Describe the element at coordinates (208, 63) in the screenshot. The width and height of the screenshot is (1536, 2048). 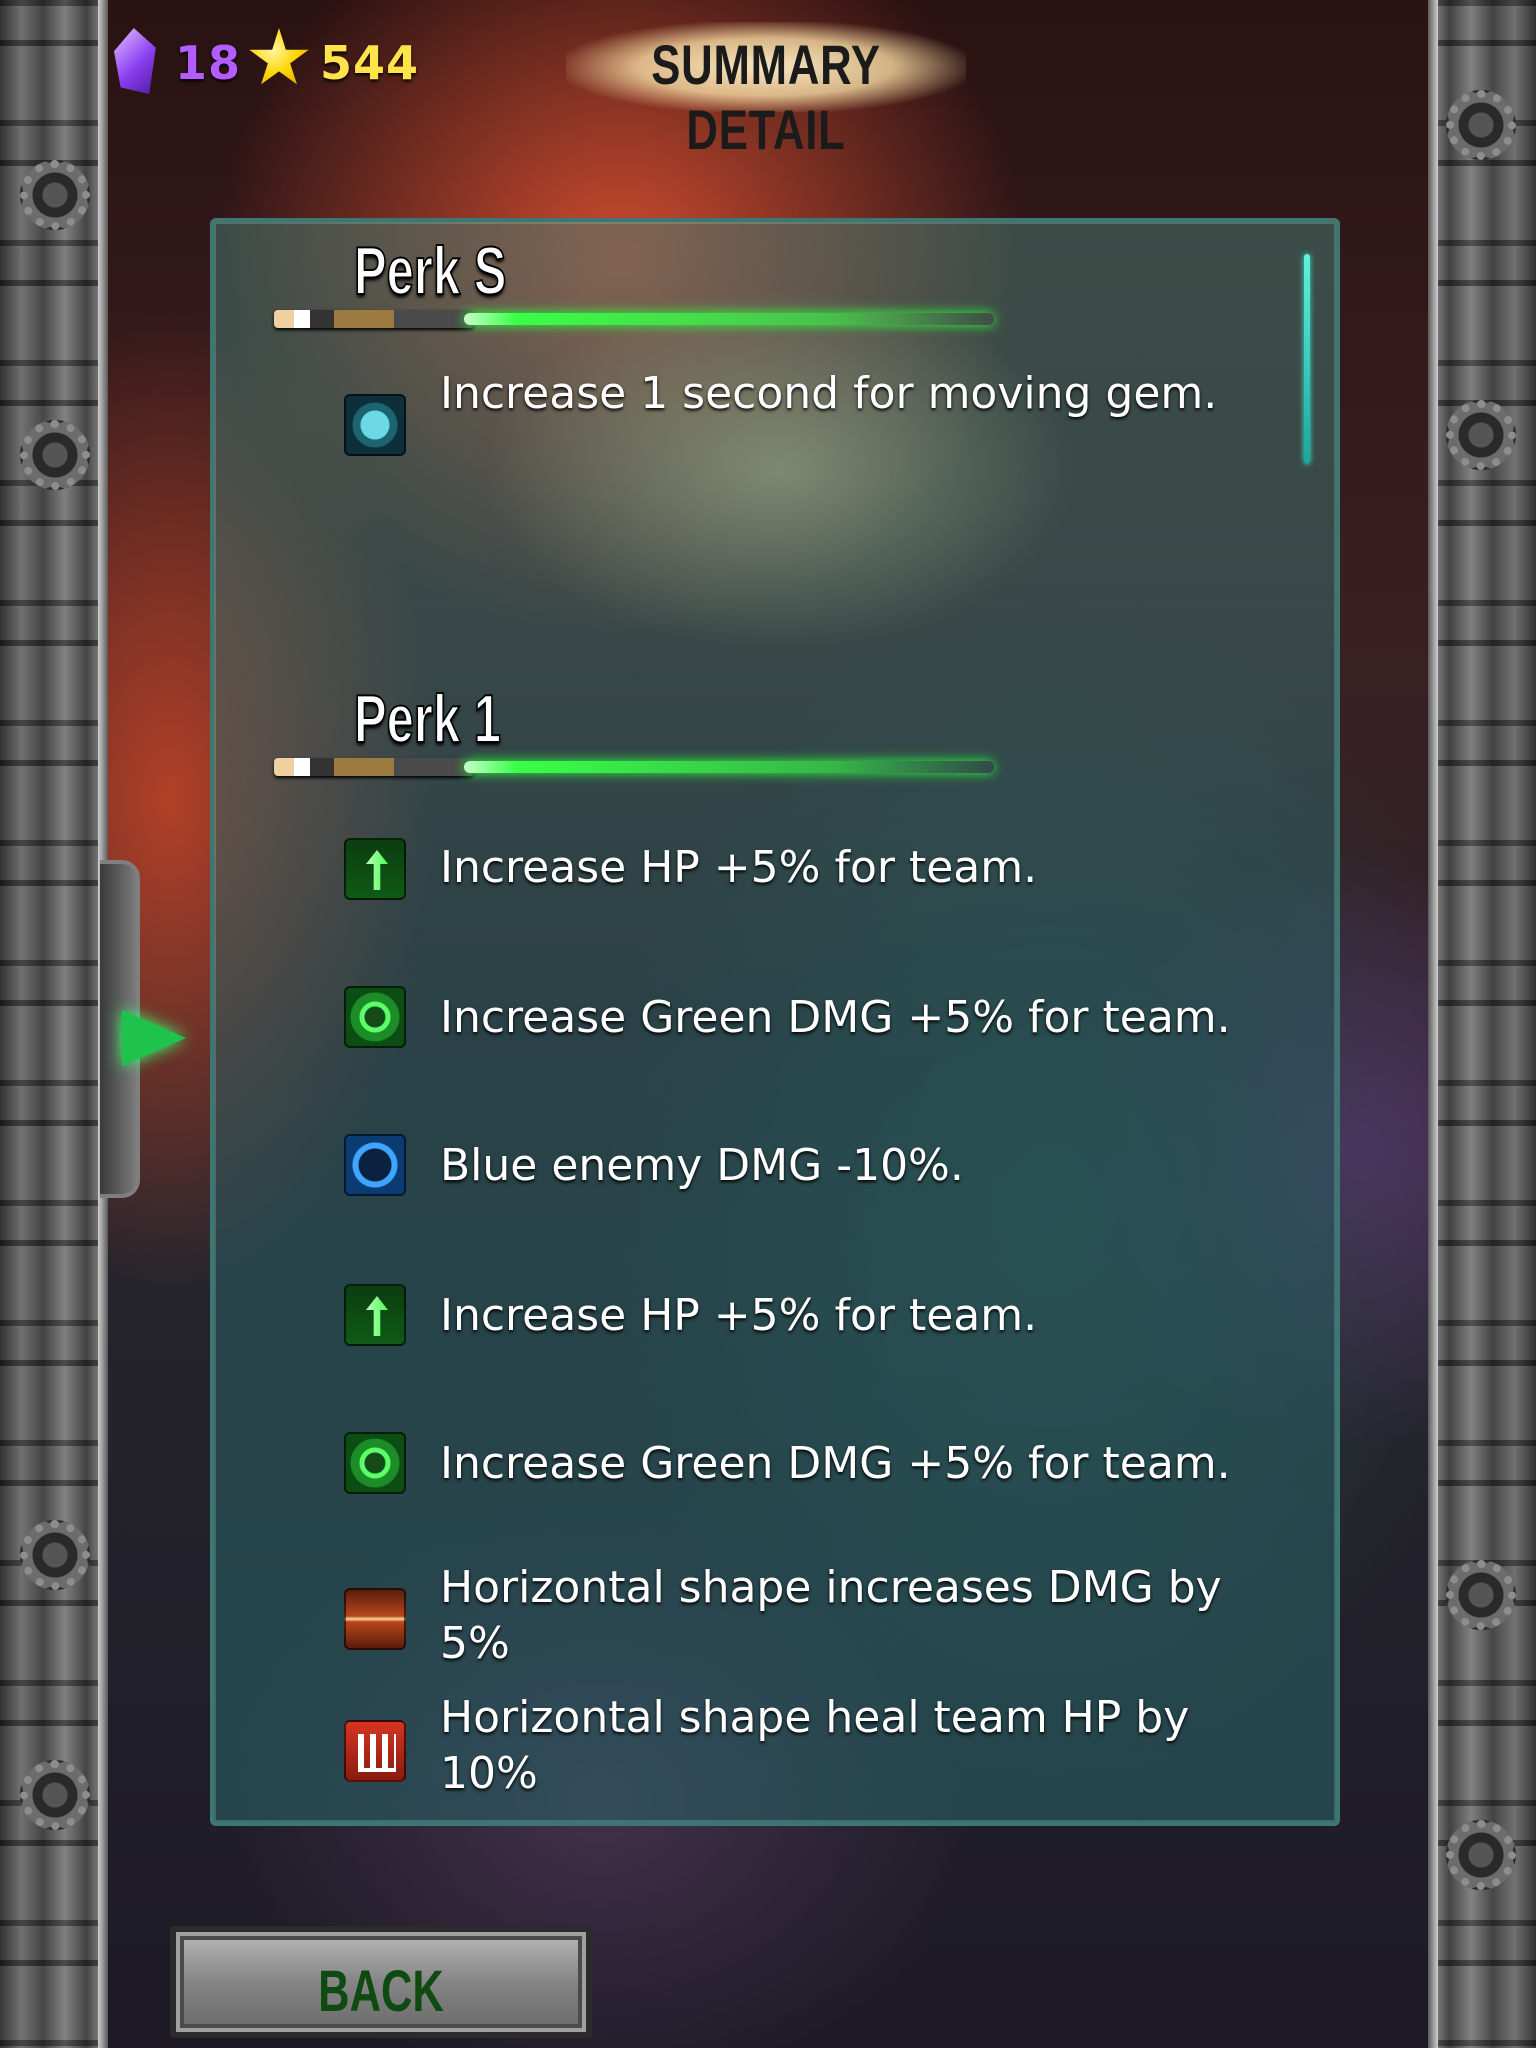
I see `gems-count: 18` at that location.